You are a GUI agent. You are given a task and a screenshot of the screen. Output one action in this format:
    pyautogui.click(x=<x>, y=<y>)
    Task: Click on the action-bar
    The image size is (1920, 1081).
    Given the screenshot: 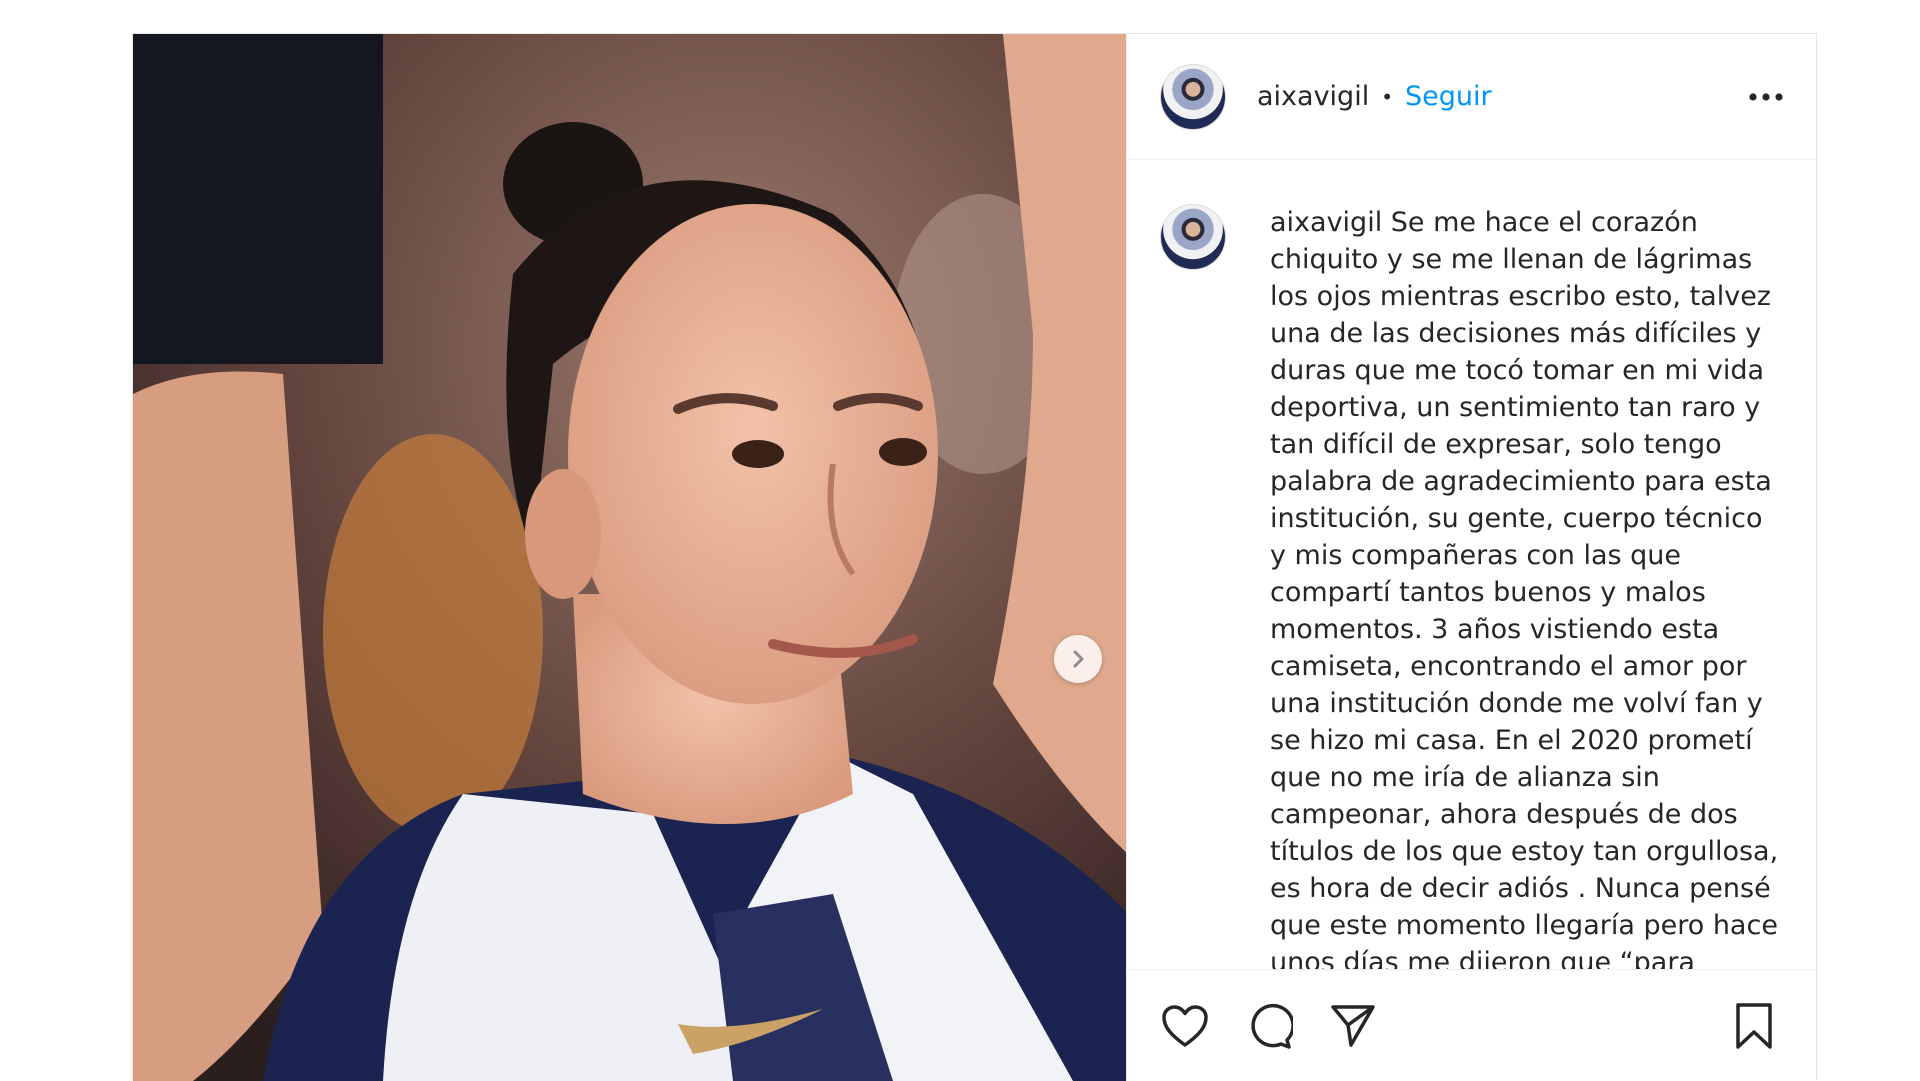 What is the action you would take?
    pyautogui.click(x=1471, y=1025)
    